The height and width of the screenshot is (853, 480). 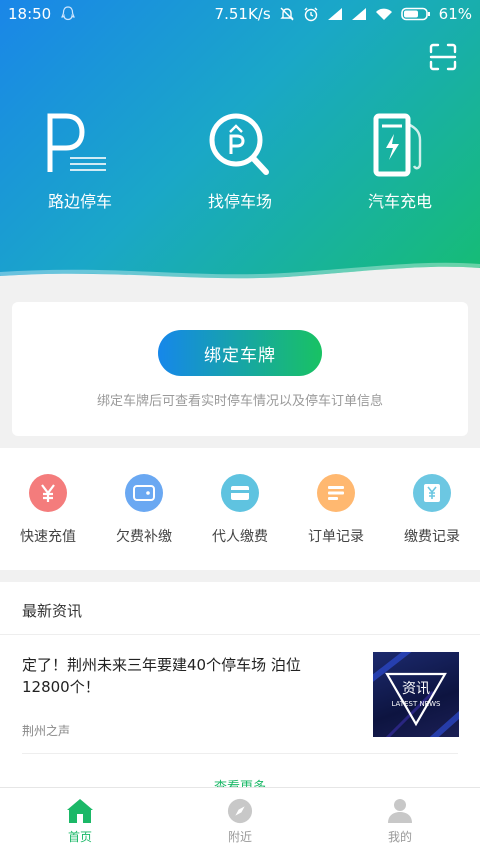 I want to click on wallet-icon, so click(x=144, y=493).